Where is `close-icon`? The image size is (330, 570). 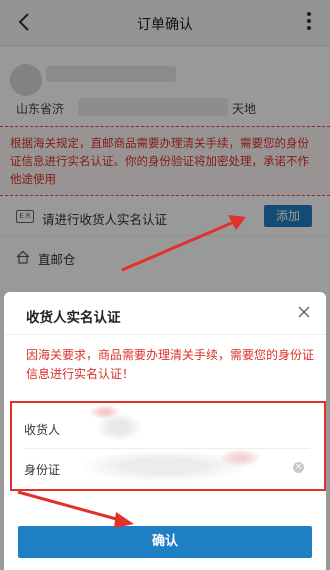
close-icon is located at coordinates (304, 312).